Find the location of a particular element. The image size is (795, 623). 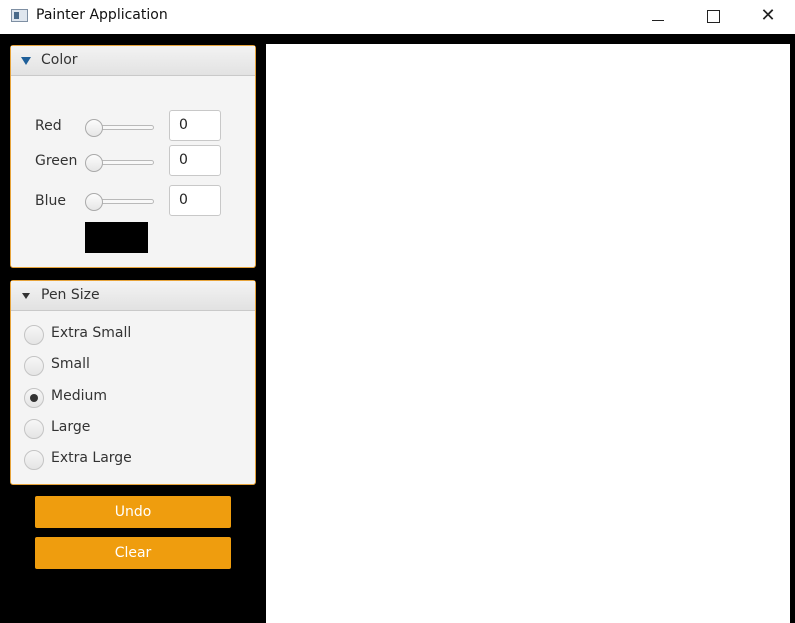

maximize-button is located at coordinates (713, 16).